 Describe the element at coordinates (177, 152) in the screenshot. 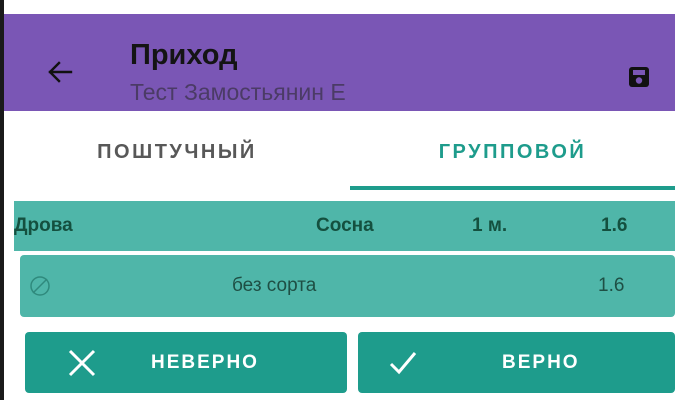

I see `tab-piece: ПОШТУЧНЫЙ` at that location.